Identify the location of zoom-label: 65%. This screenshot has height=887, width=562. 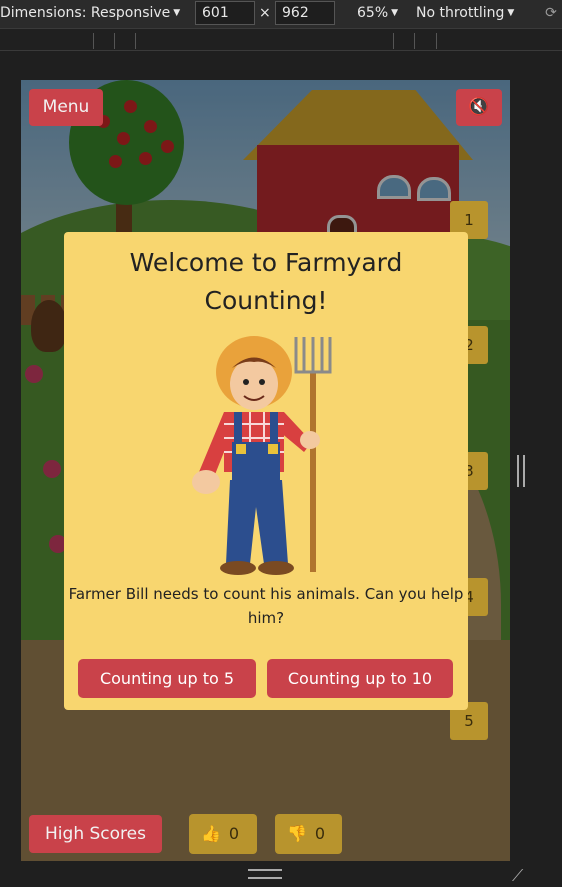
(373, 13).